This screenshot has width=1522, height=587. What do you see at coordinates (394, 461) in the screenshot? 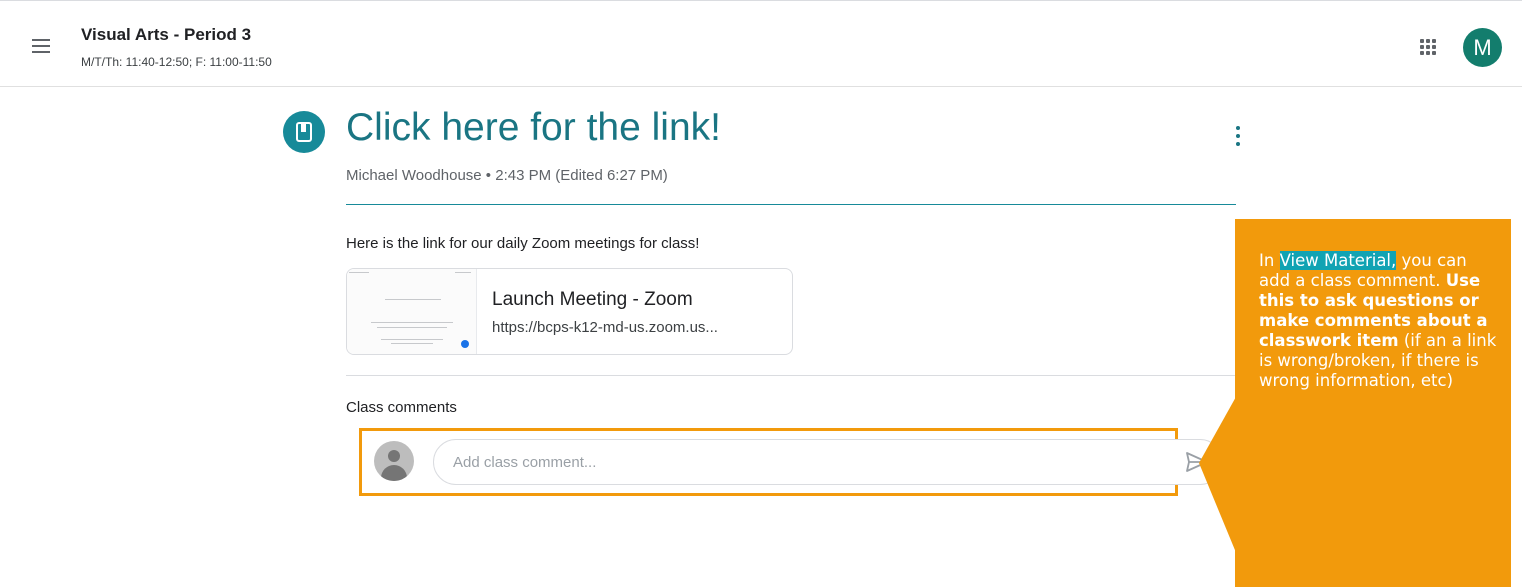
I see `user-placeholder-icon` at bounding box center [394, 461].